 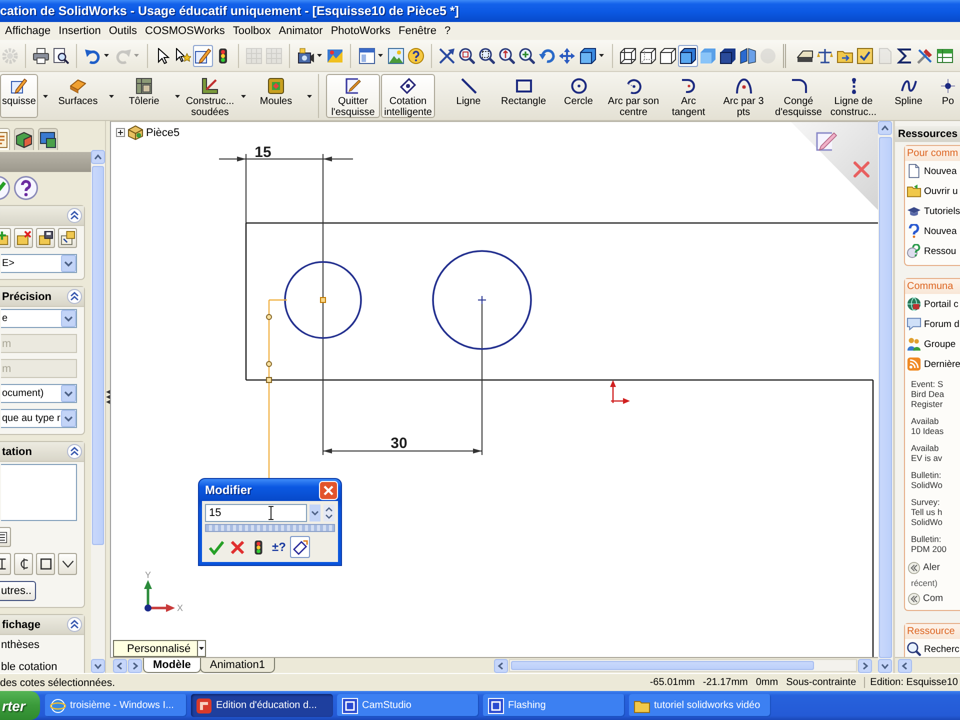 What do you see at coordinates (408, 96) in the screenshot?
I see `command-button: Cotation intelligente` at bounding box center [408, 96].